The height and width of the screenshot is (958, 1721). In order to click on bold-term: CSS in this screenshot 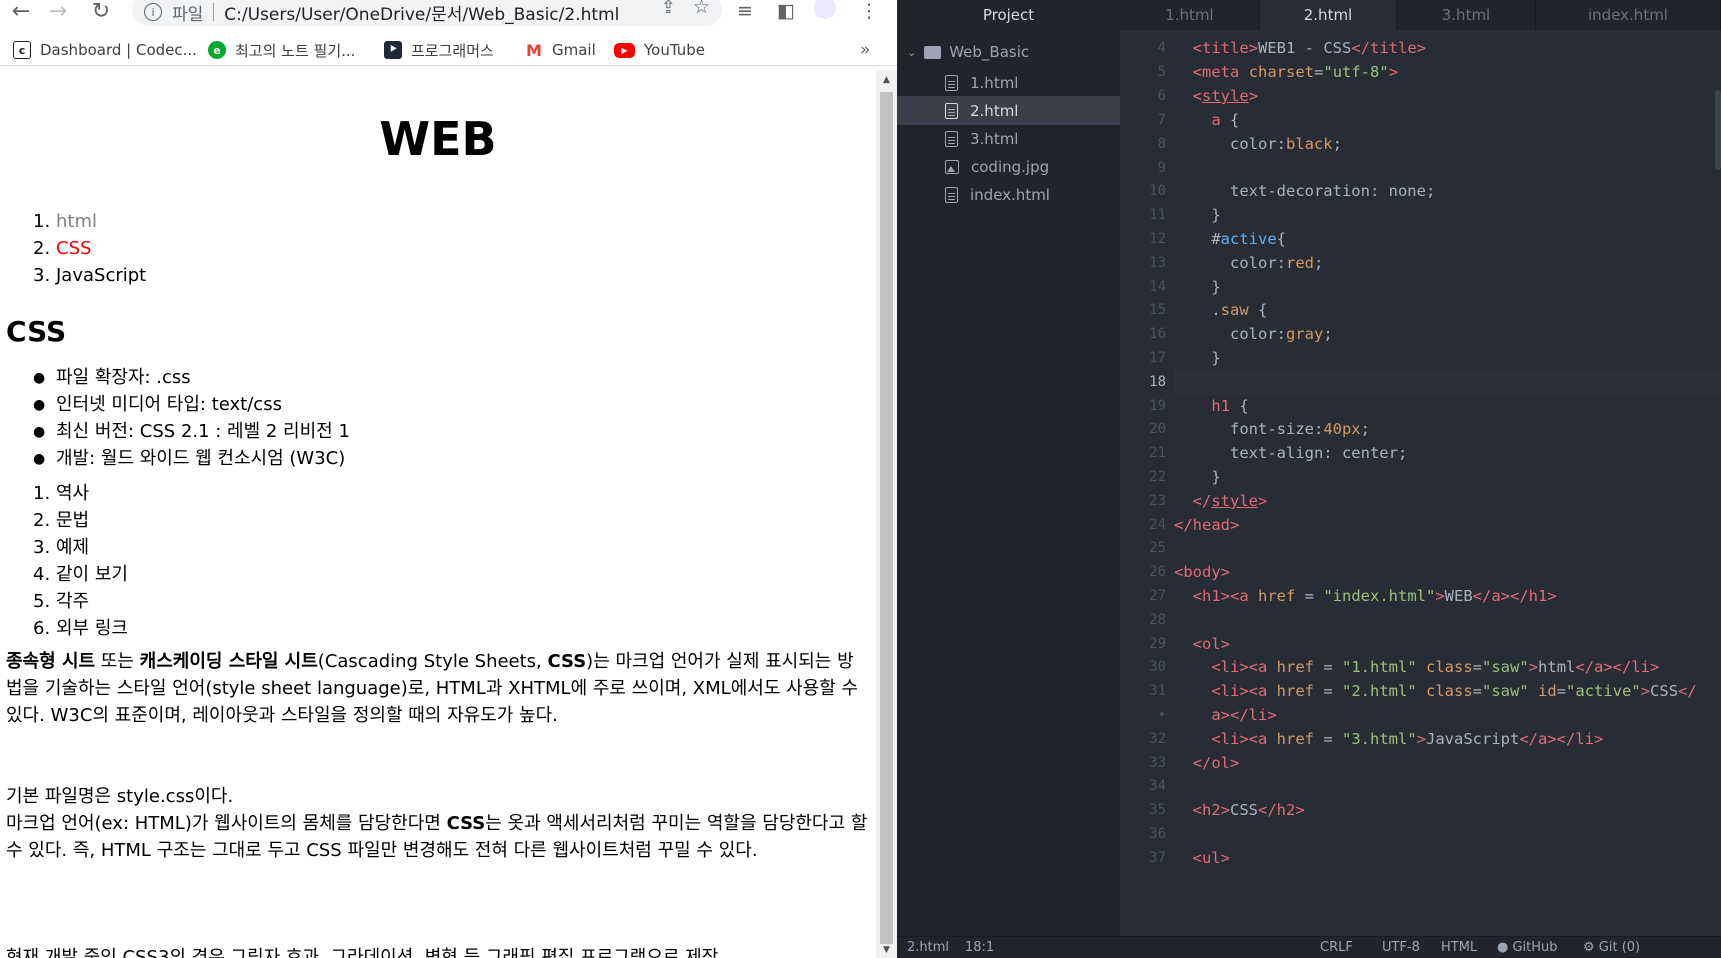, I will do `click(567, 661)`.